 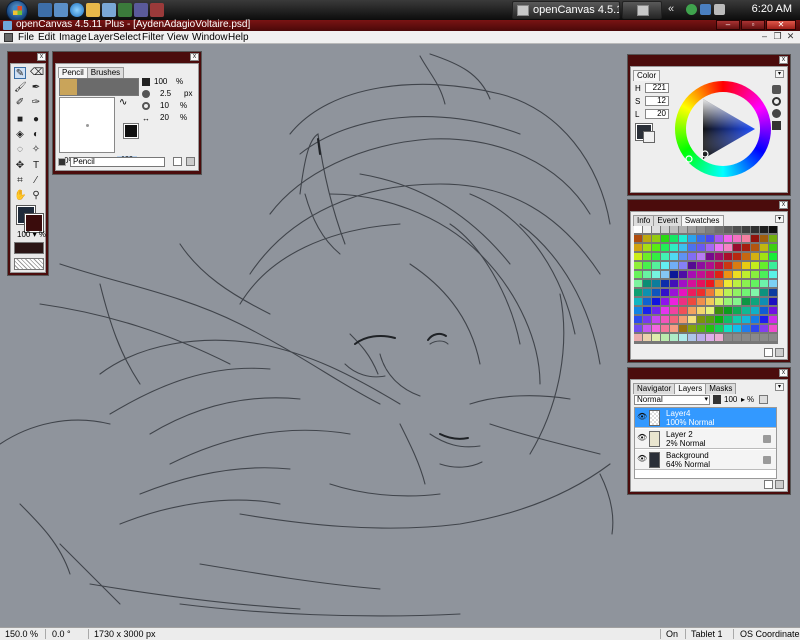 What do you see at coordinates (783, 205) in the screenshot?
I see `swatches-panel-close-icon: x` at bounding box center [783, 205].